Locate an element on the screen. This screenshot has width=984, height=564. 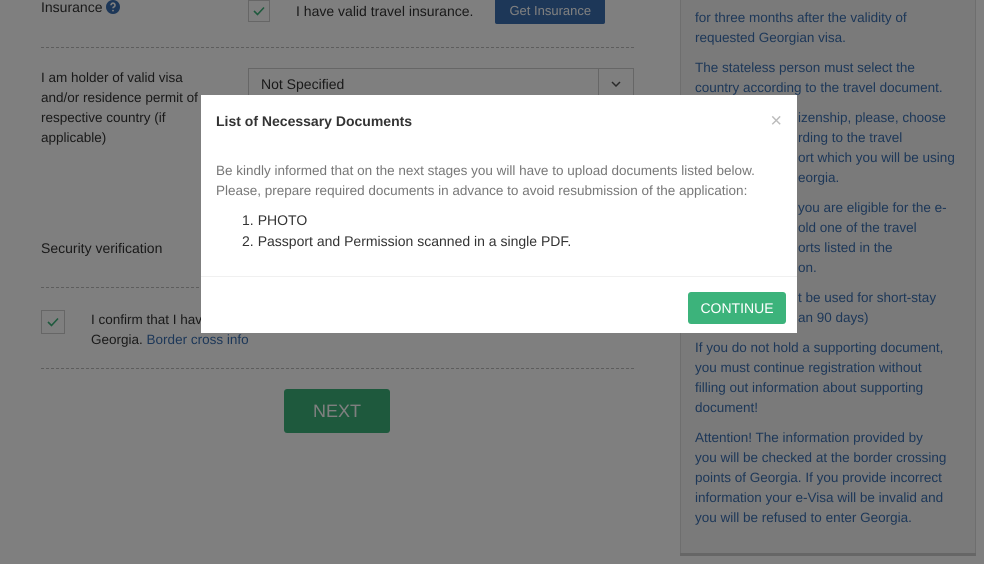
info-text: you will be checked at the border crossing is located at coordinates (820, 457).